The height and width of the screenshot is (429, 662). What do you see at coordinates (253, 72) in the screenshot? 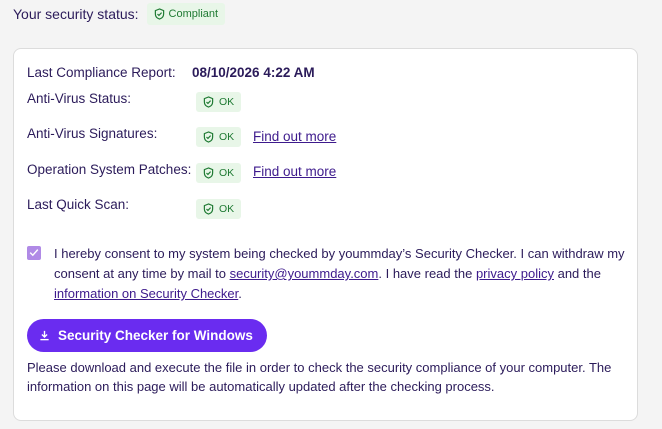
I see `last-compliance-value: 08/10/2026 4:22 AM` at bounding box center [253, 72].